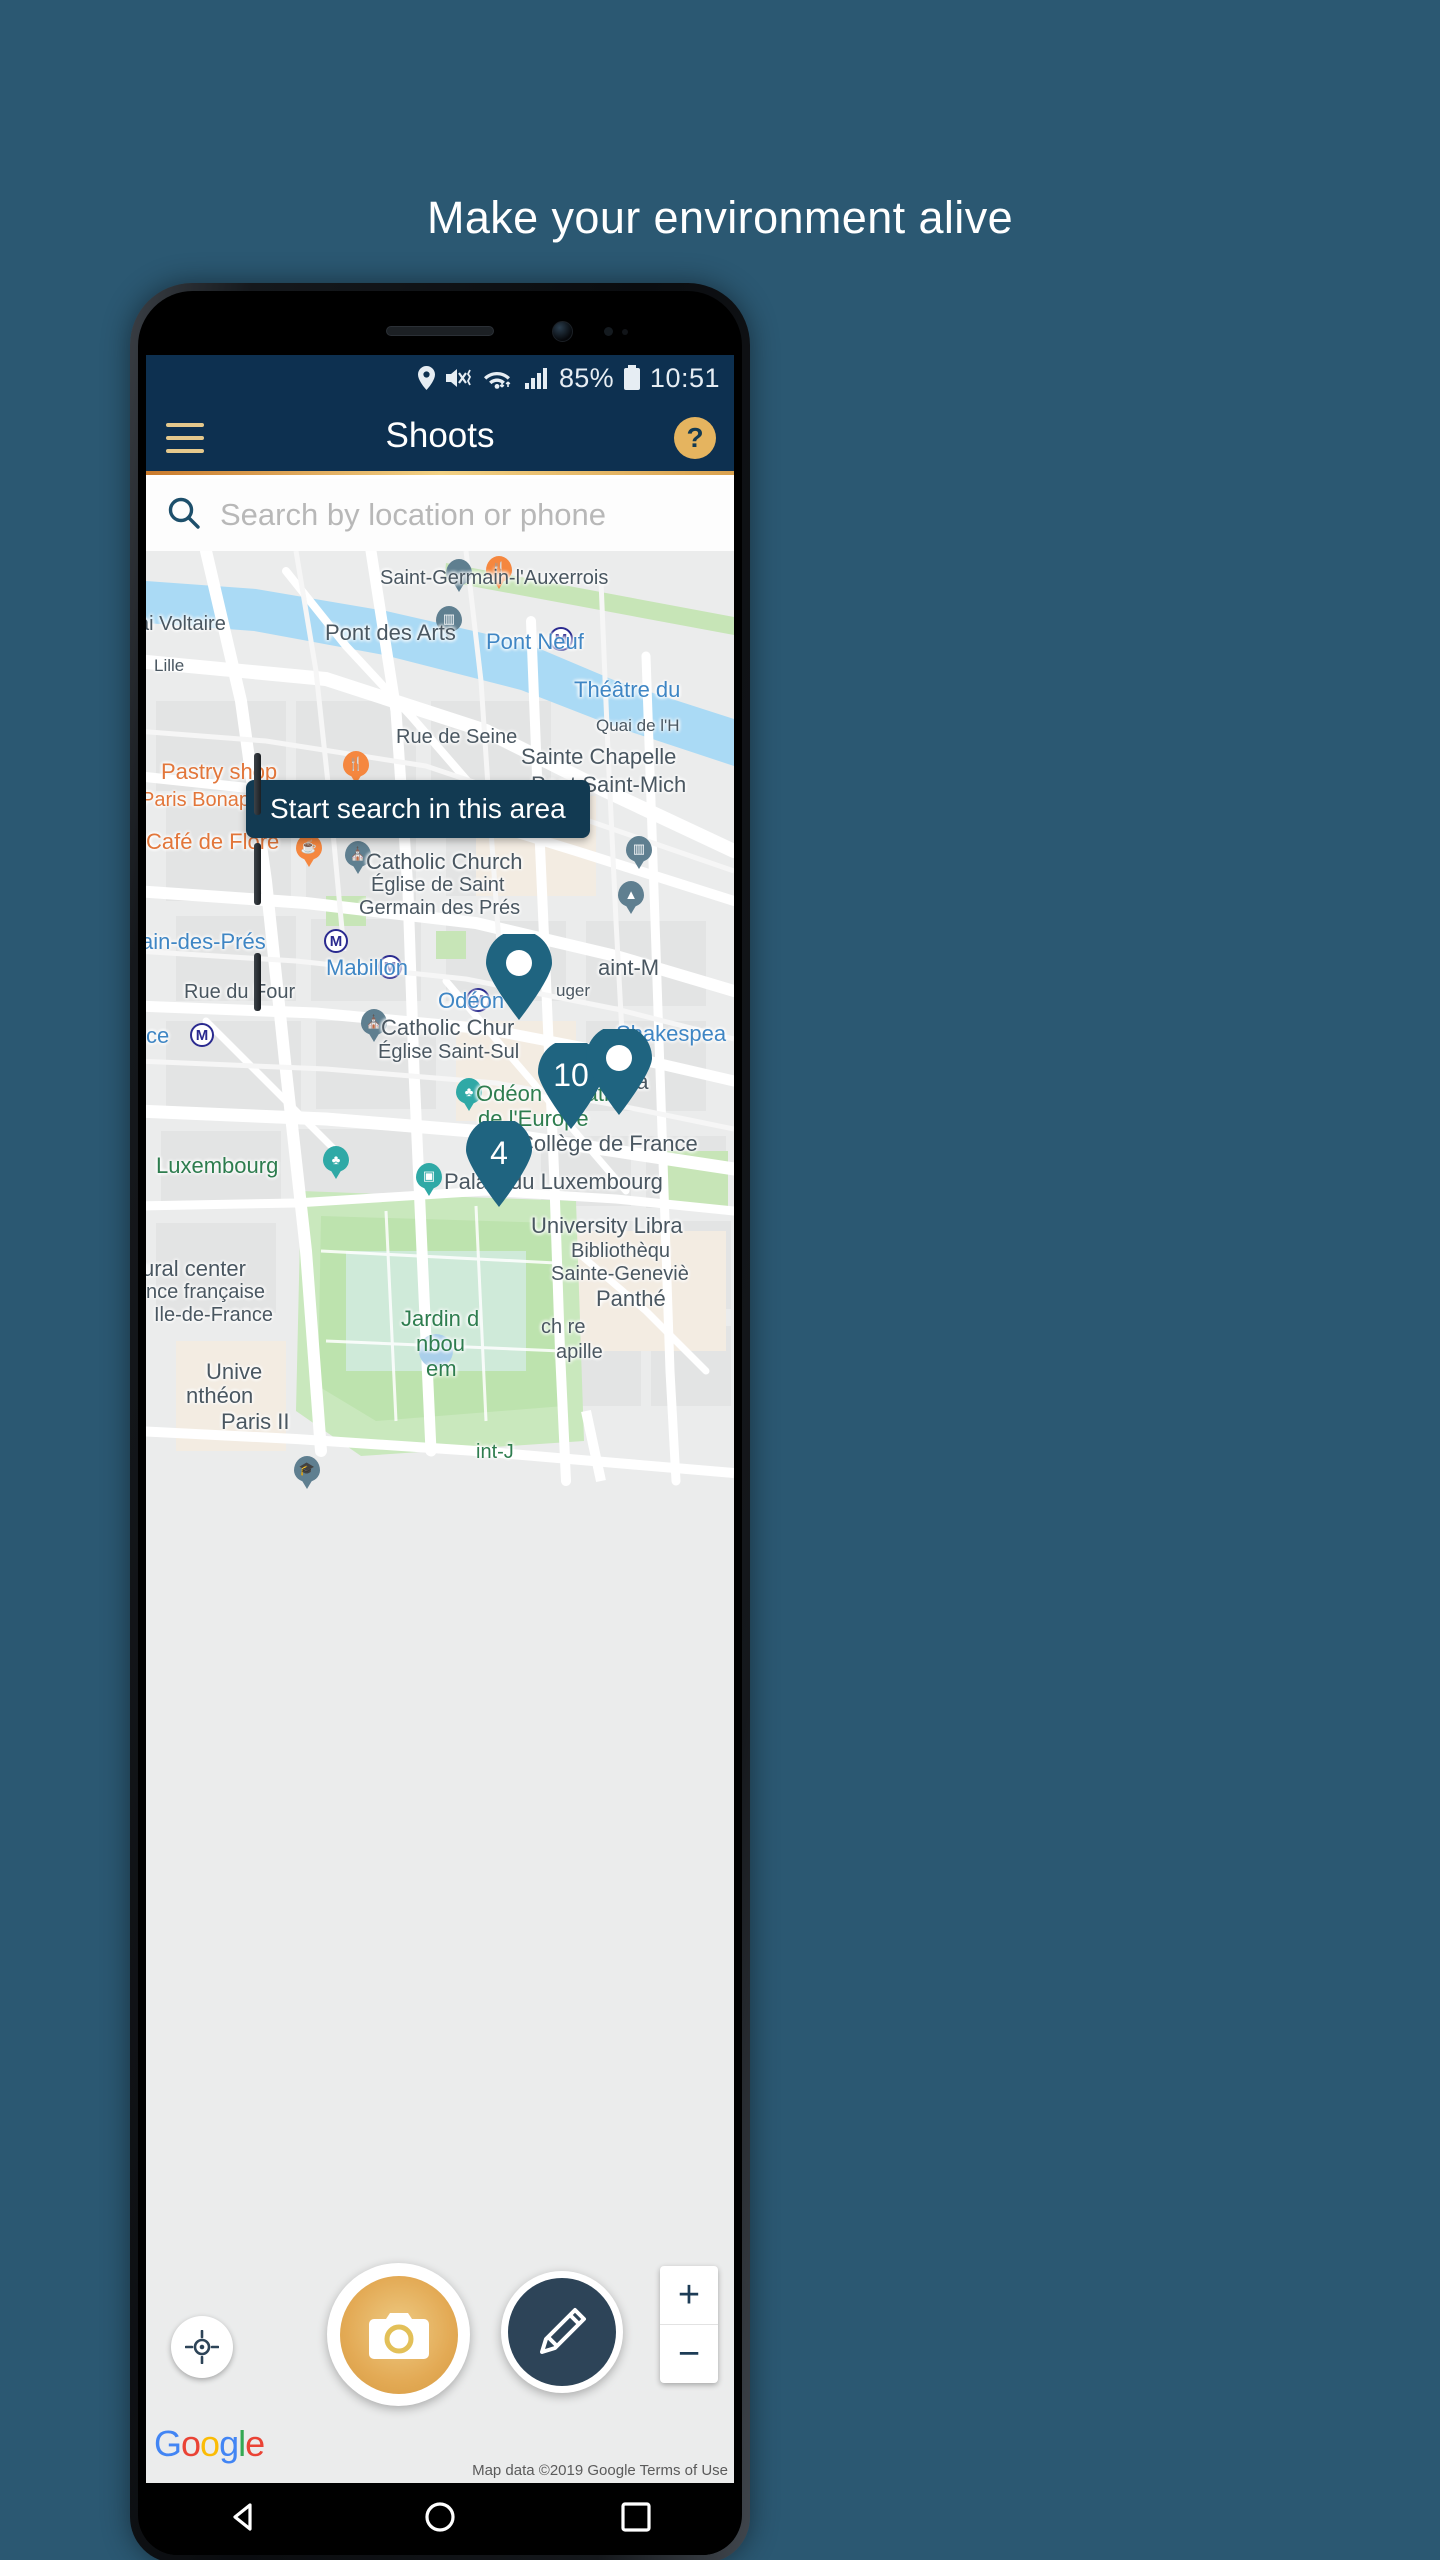 This screenshot has width=1440, height=2560. Describe the element at coordinates (257, 874) in the screenshot. I see `volume-down-button` at that location.